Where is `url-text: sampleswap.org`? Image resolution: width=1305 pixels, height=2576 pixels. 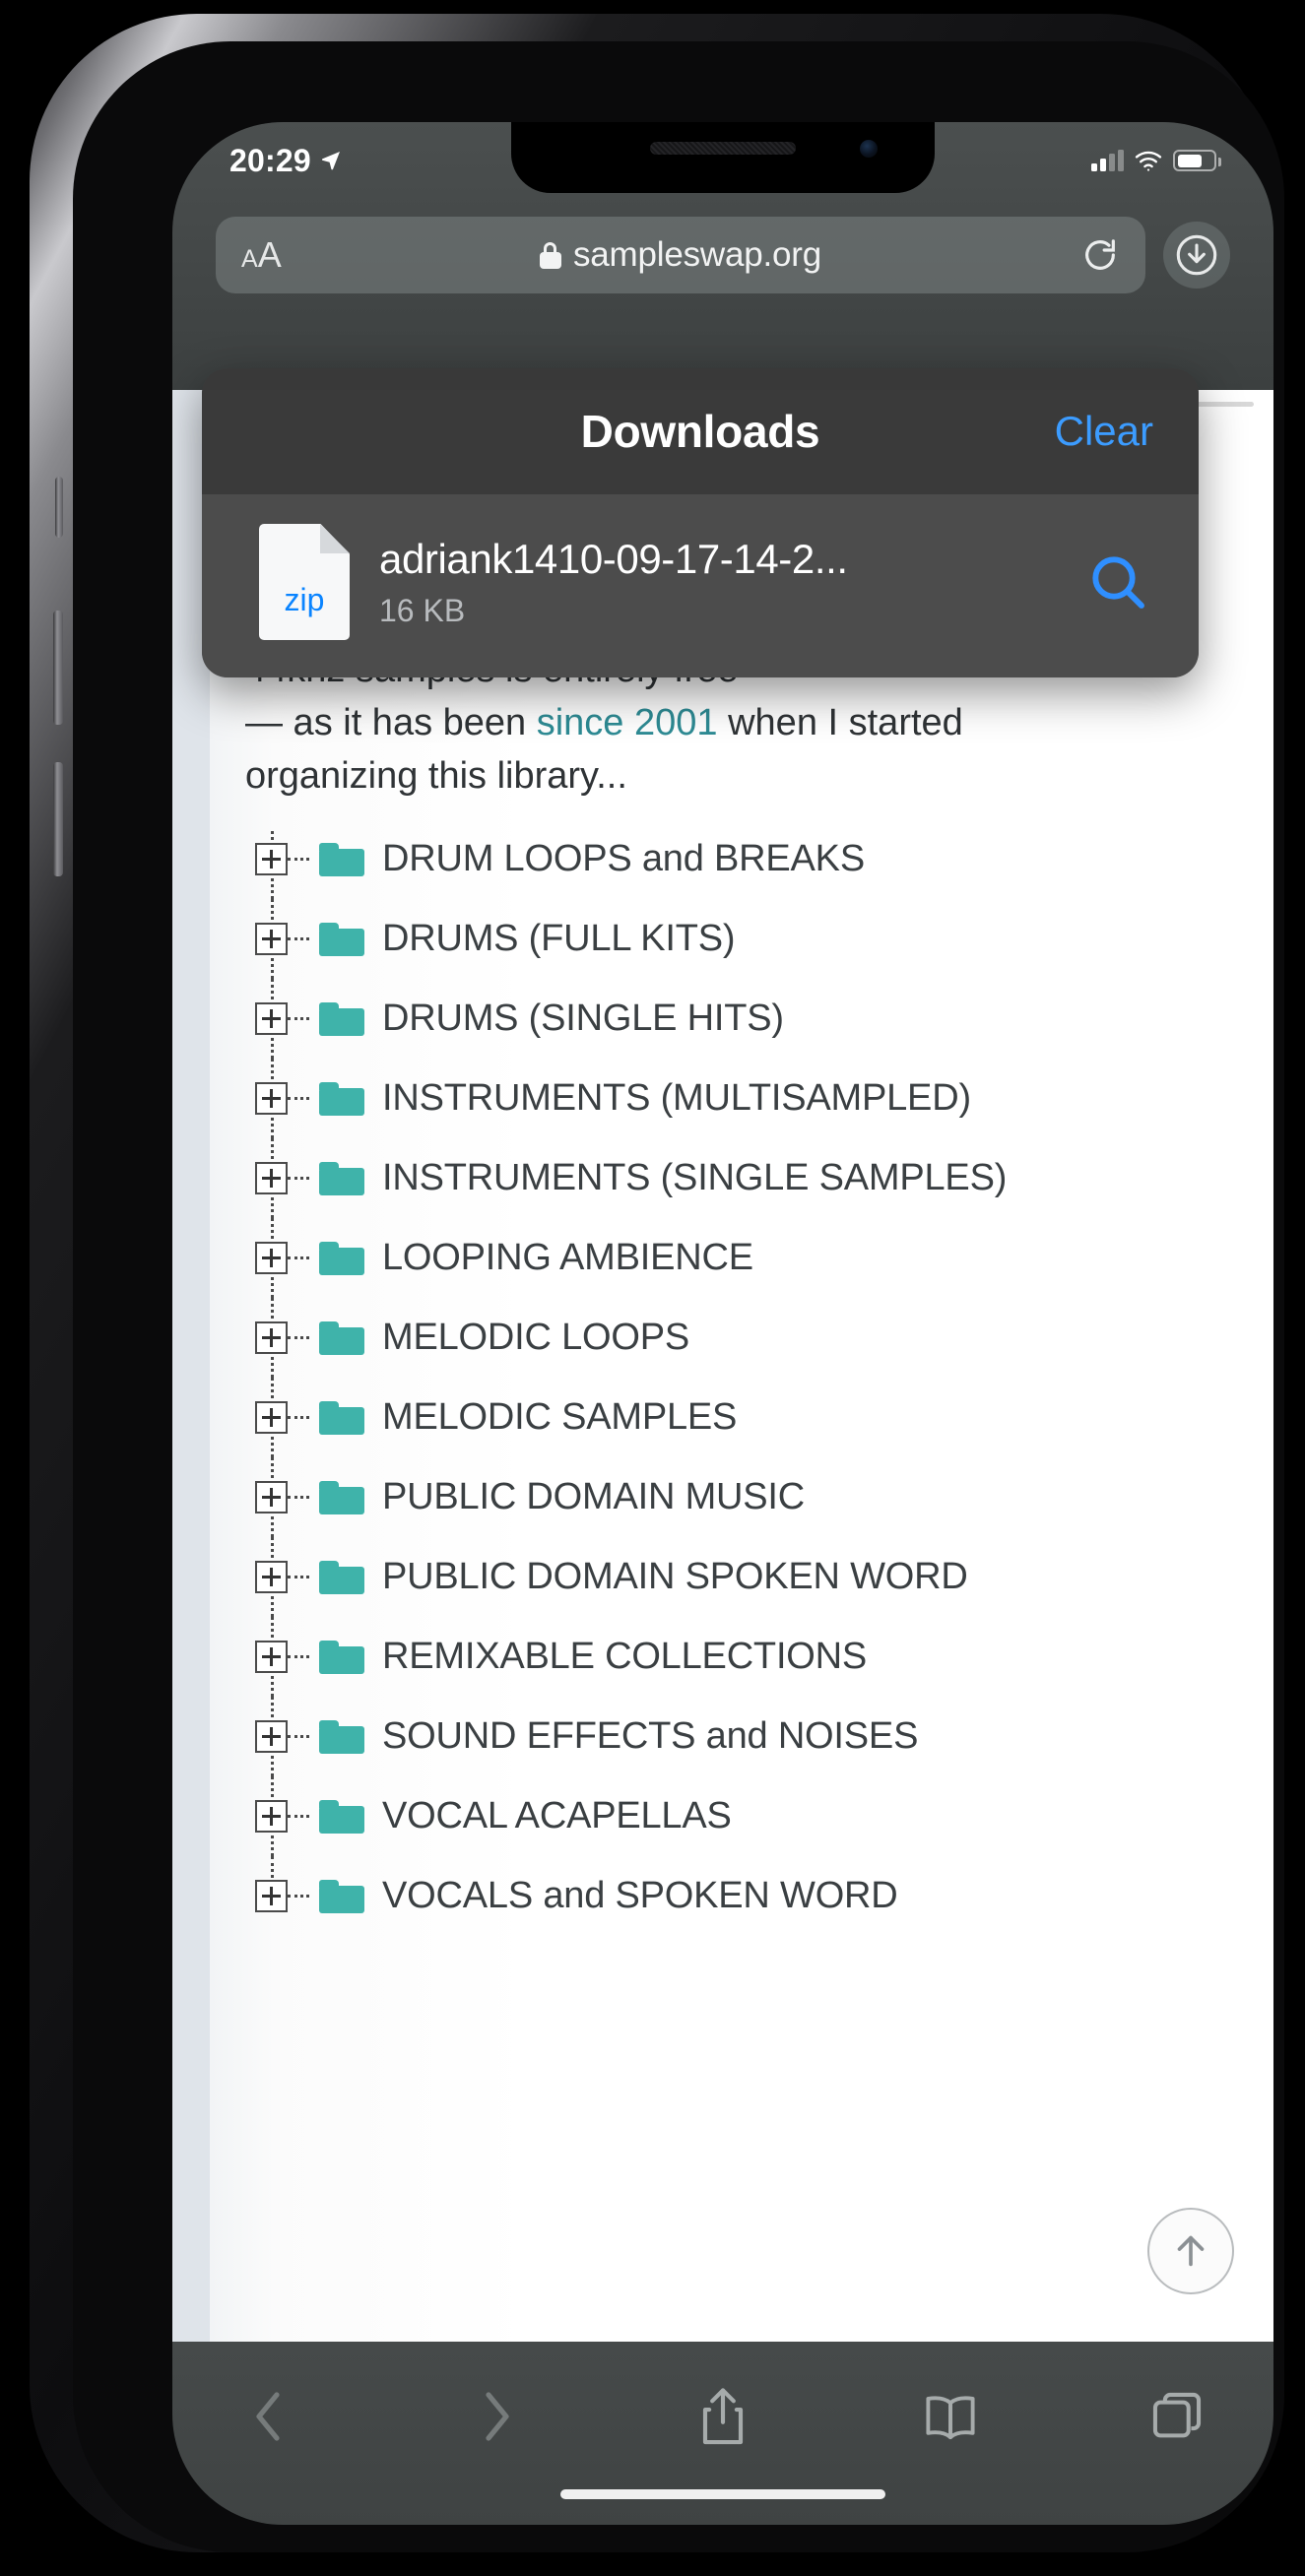
url-text: sampleswap.org is located at coordinates (697, 254).